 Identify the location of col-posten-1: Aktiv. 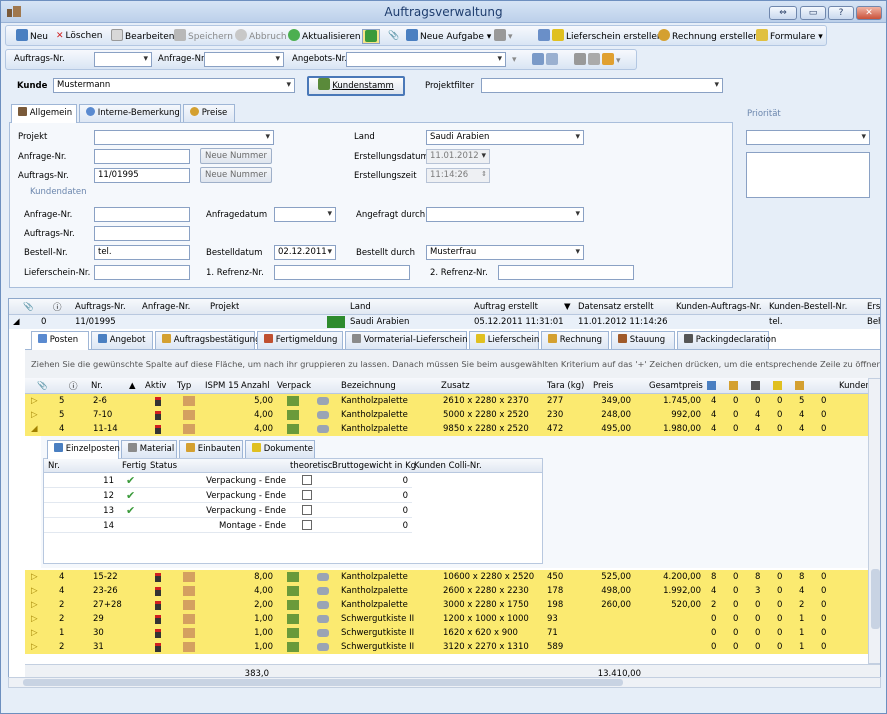
(155, 386).